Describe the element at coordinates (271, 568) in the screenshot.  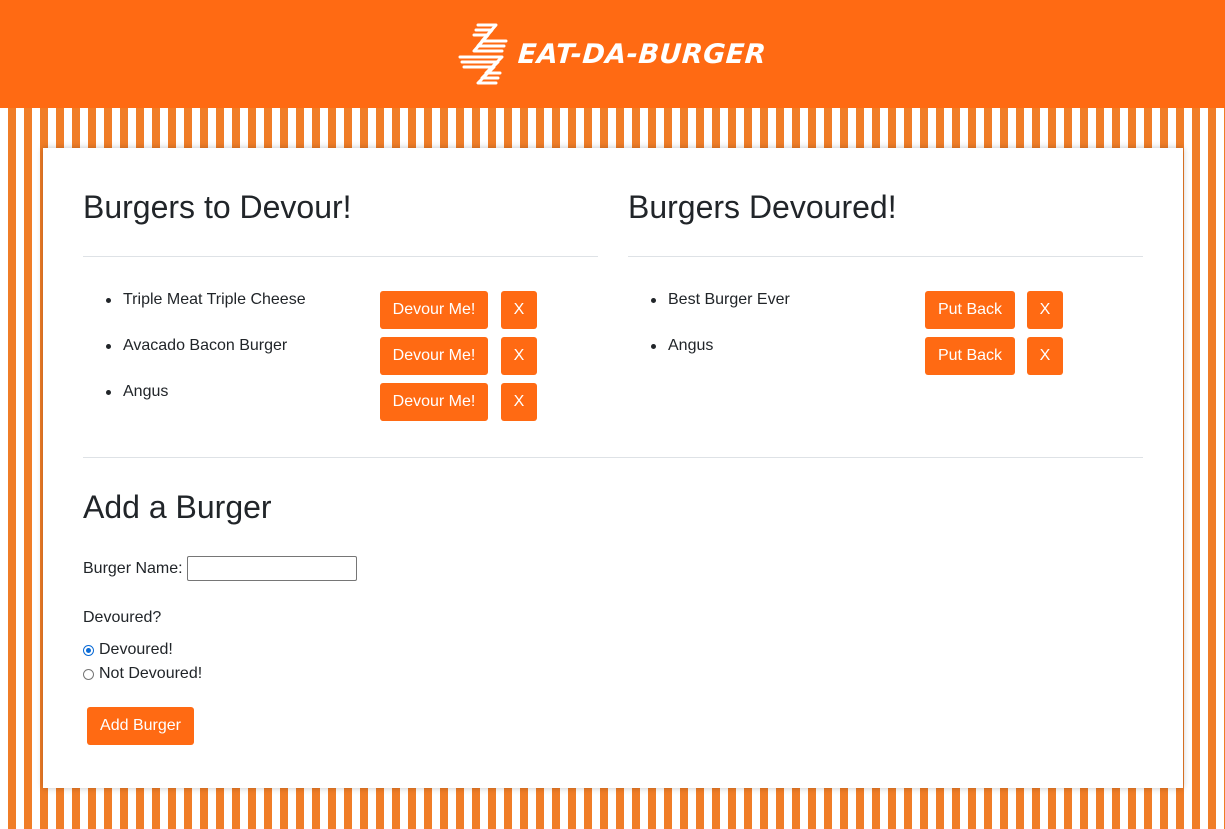
I see `burger-name-input` at that location.